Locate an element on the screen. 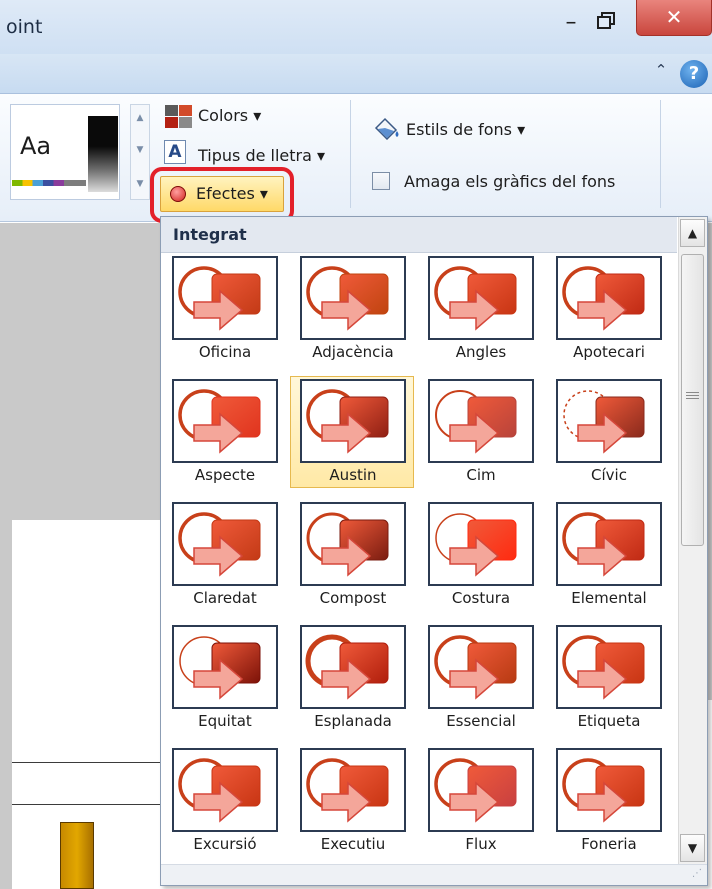  slide-bar-shape is located at coordinates (77, 855).